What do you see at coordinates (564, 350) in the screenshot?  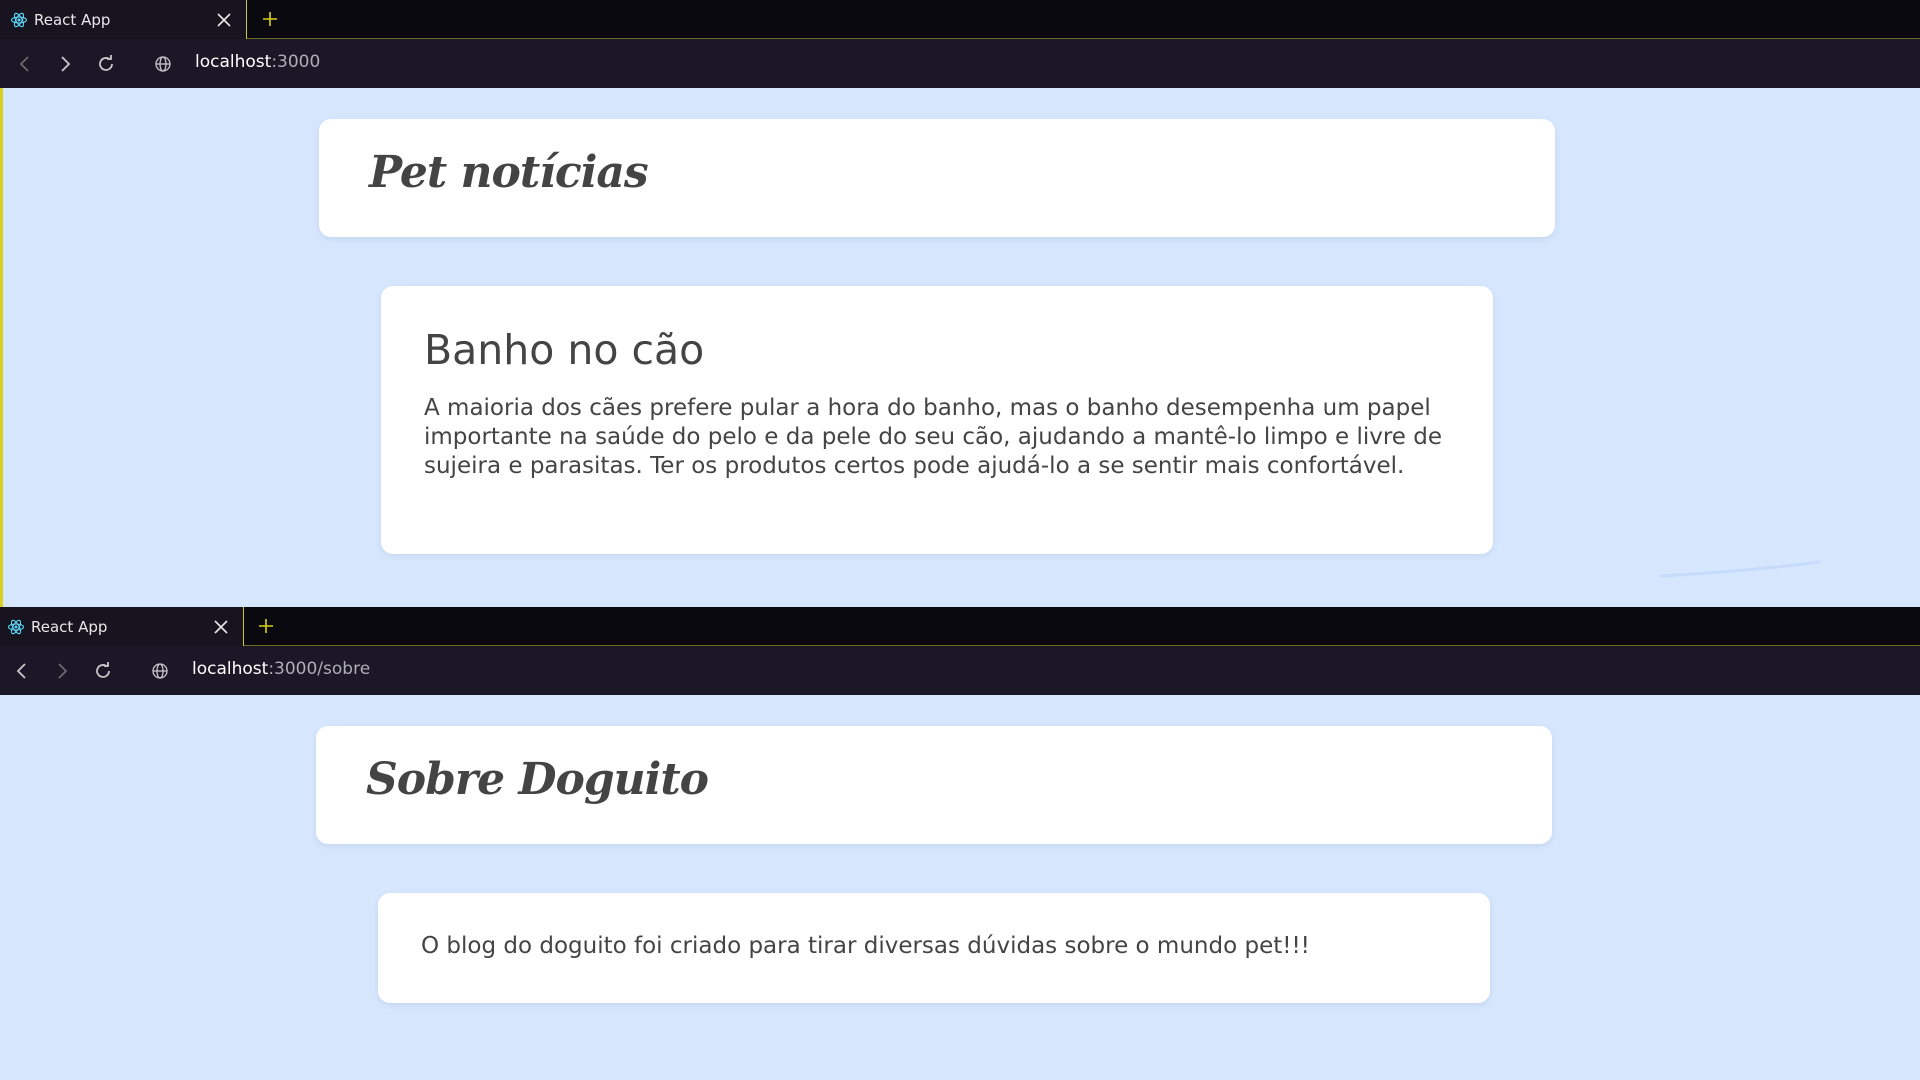 I see `post-title: Banho no cão` at bounding box center [564, 350].